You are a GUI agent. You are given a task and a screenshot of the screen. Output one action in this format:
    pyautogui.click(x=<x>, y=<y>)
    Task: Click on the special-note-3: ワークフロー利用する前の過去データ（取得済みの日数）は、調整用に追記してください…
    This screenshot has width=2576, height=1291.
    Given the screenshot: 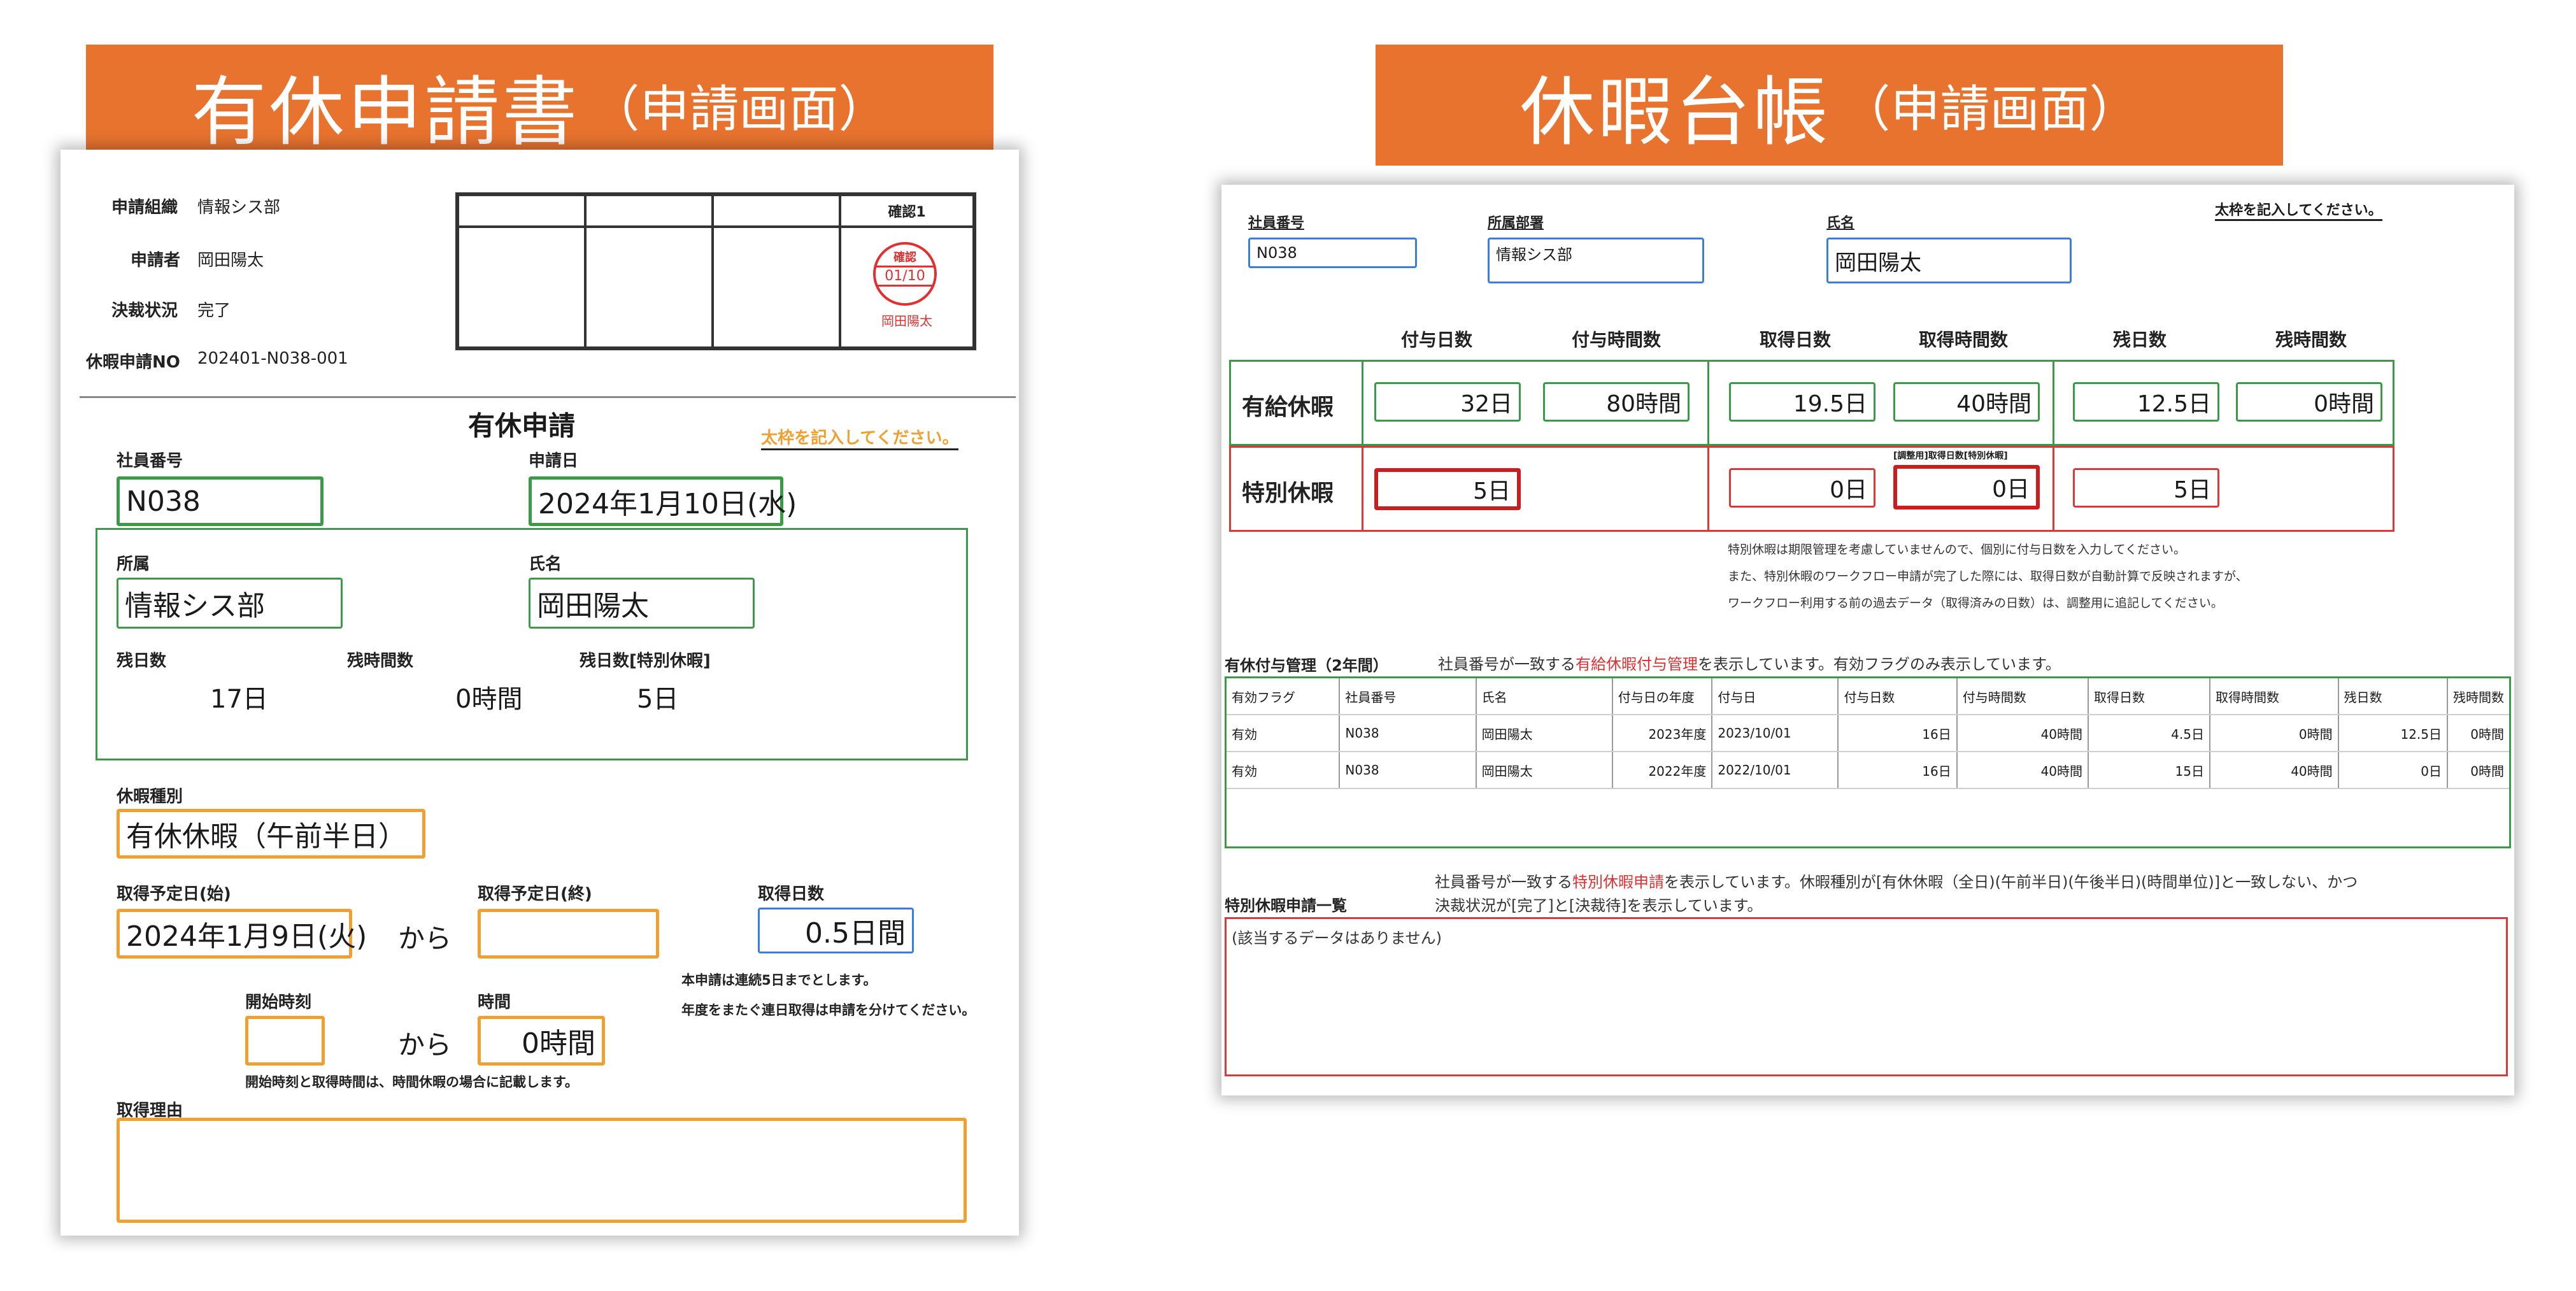 What is the action you would take?
    pyautogui.click(x=1976, y=603)
    